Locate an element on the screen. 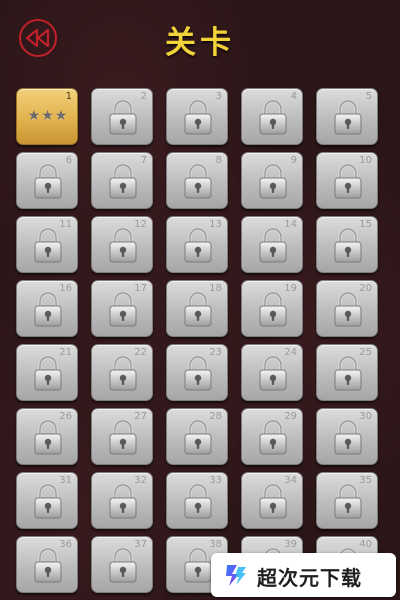 The height and width of the screenshot is (600, 400). level-tile: 9 is located at coordinates (272, 180).